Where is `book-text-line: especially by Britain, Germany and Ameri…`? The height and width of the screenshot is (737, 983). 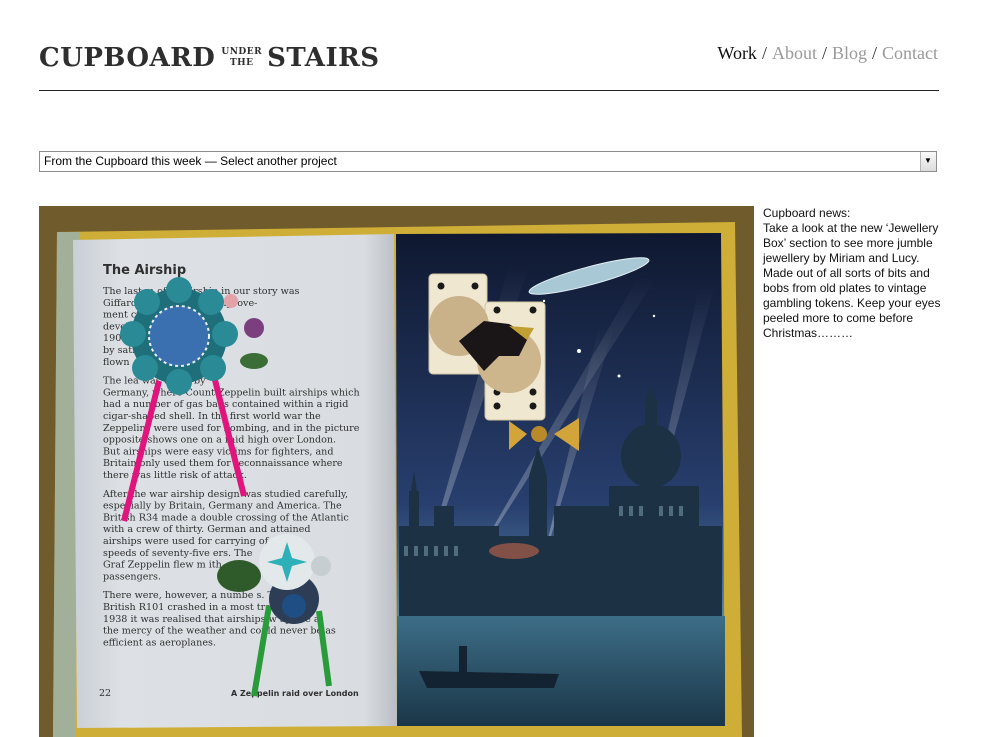
book-text-line: especially by Britain, Germany and Ameri… is located at coordinates (222, 506).